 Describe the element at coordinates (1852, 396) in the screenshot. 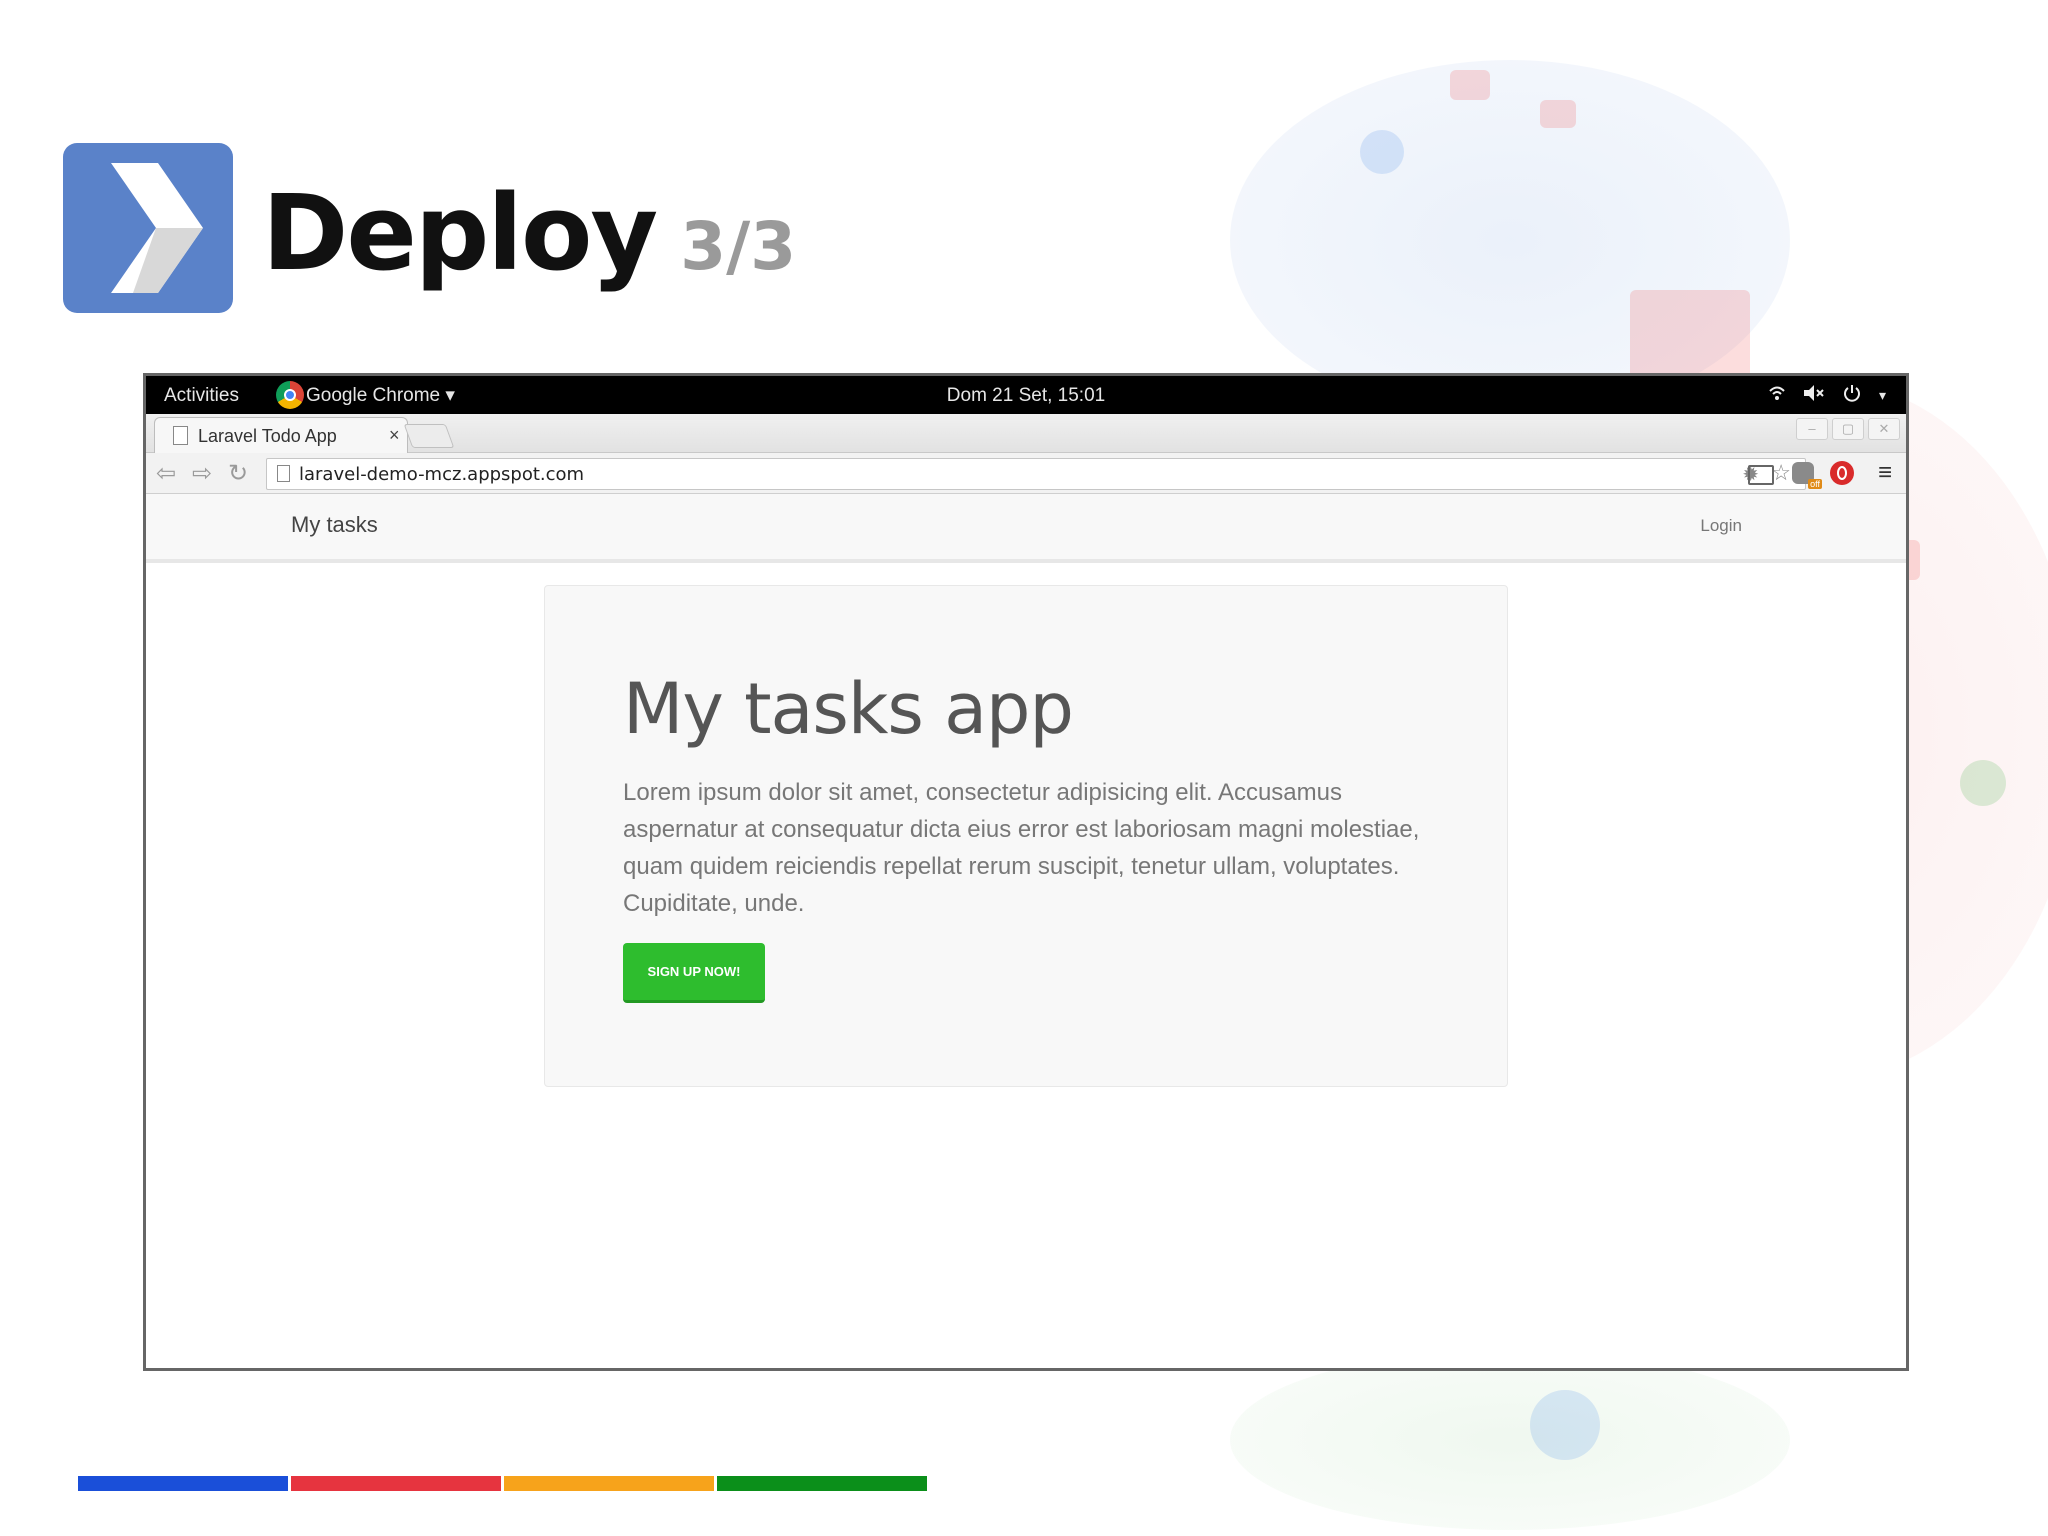

I see `power-icon` at that location.